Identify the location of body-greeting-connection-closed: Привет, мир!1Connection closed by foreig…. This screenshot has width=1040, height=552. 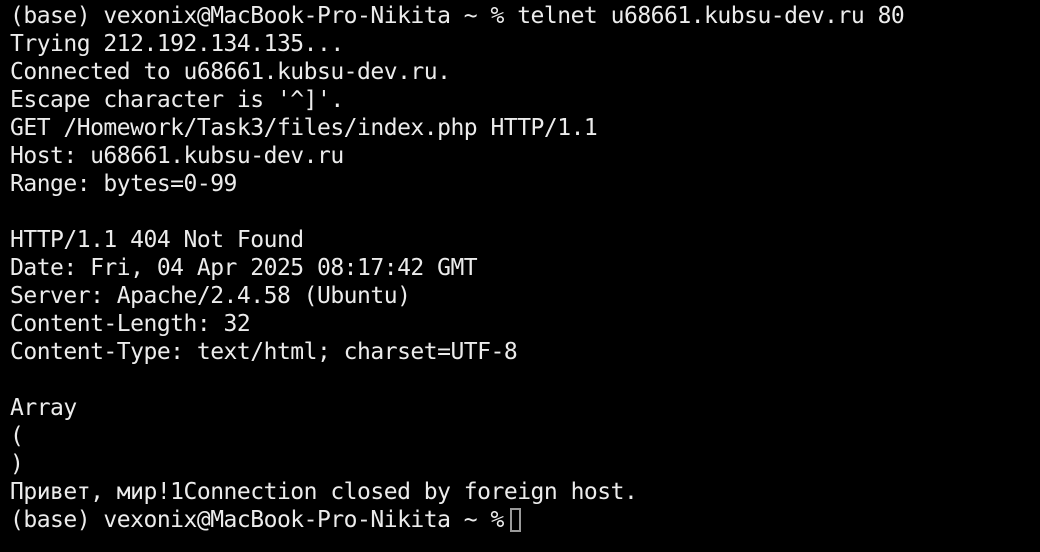
(324, 492).